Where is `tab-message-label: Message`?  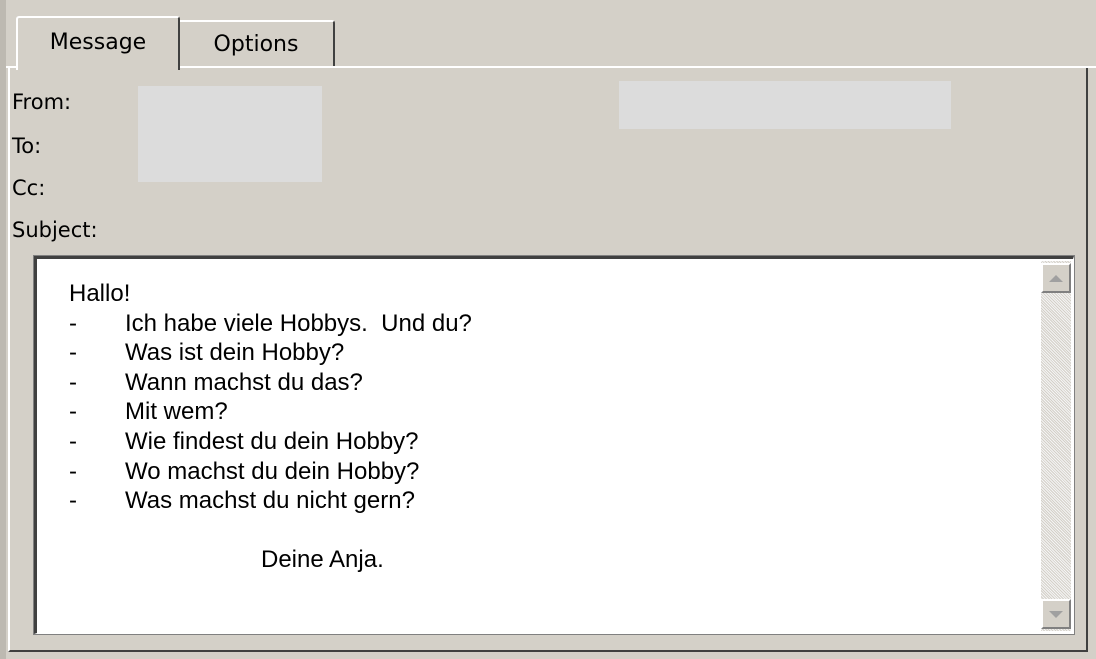
tab-message-label: Message is located at coordinates (98, 42).